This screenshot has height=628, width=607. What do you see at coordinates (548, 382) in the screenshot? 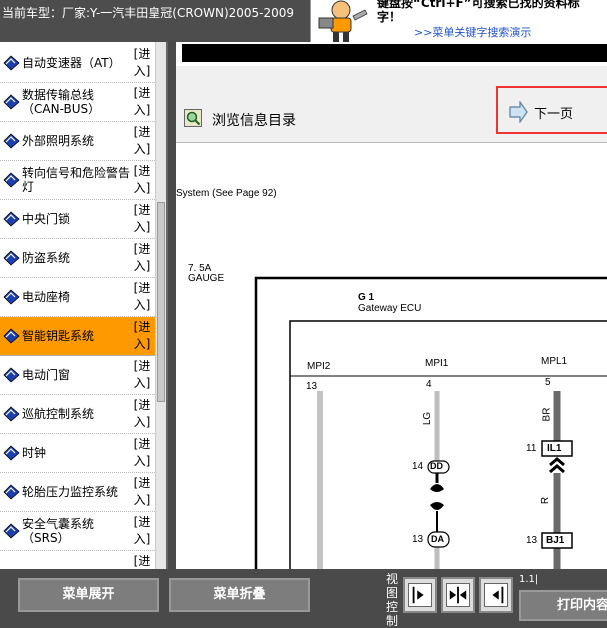
I see `pin-num-mpl1: 5` at bounding box center [548, 382].